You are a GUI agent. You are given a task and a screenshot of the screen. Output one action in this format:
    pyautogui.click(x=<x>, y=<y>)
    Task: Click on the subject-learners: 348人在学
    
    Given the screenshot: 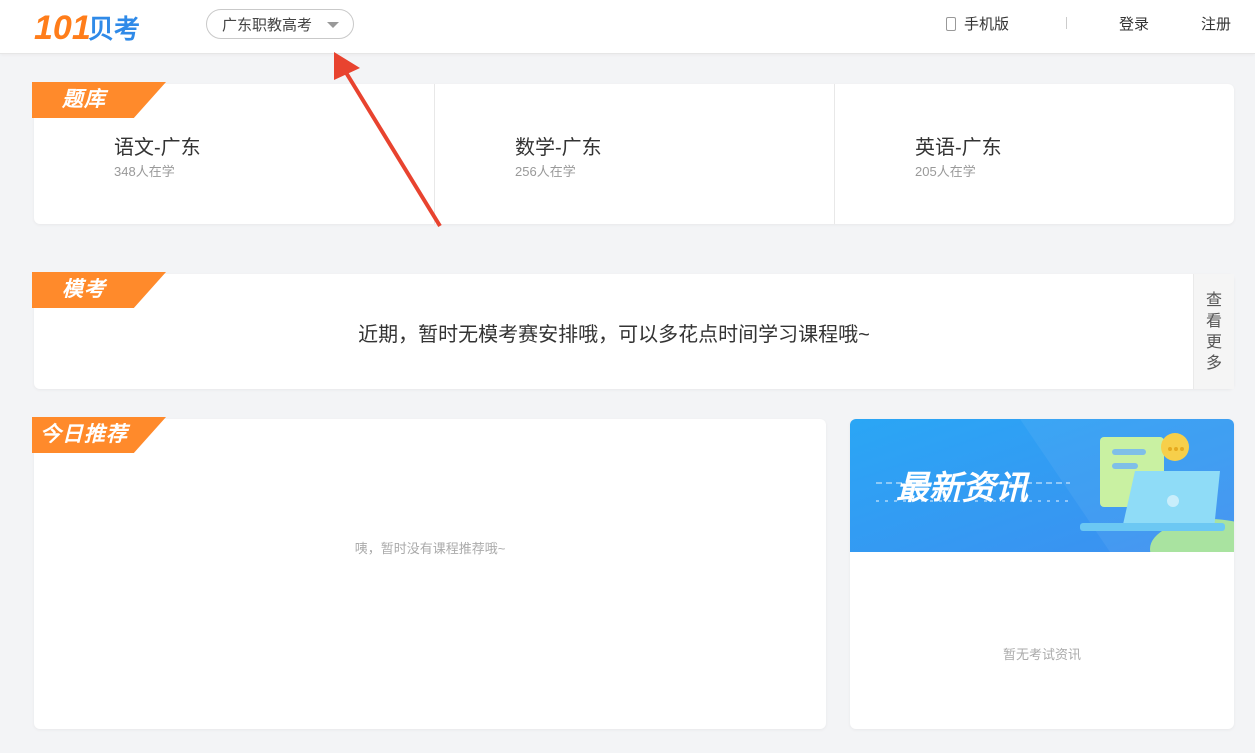 What is the action you would take?
    pyautogui.click(x=144, y=171)
    